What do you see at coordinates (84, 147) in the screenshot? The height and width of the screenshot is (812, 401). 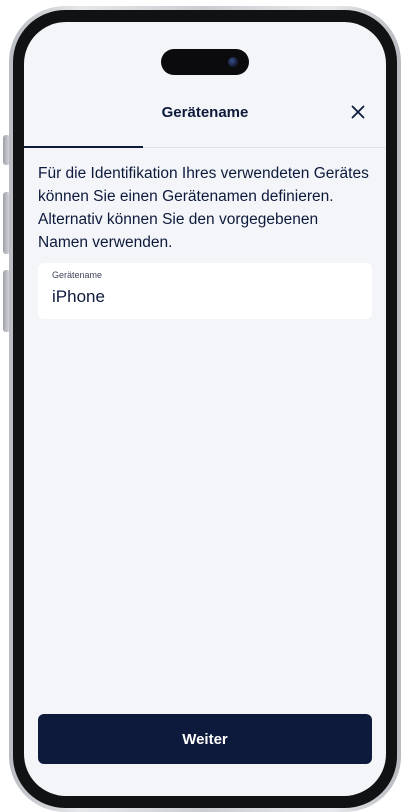 I see `progress-bar` at bounding box center [84, 147].